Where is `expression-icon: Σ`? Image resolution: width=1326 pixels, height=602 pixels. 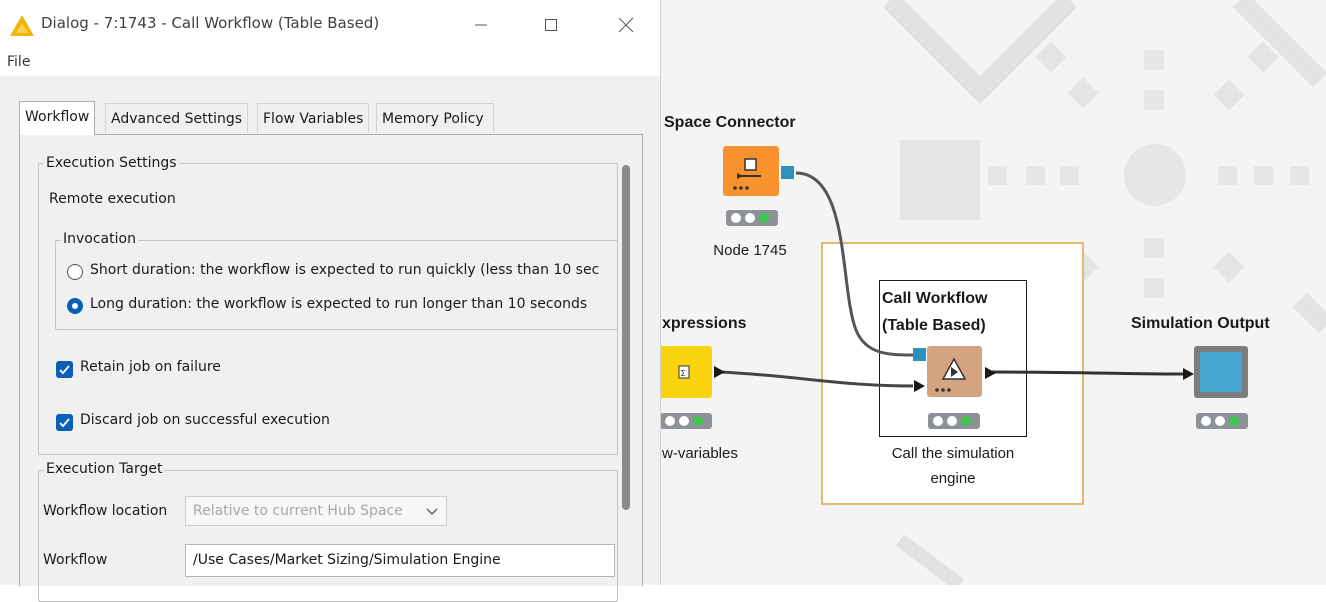
expression-icon: Σ is located at coordinates (684, 372).